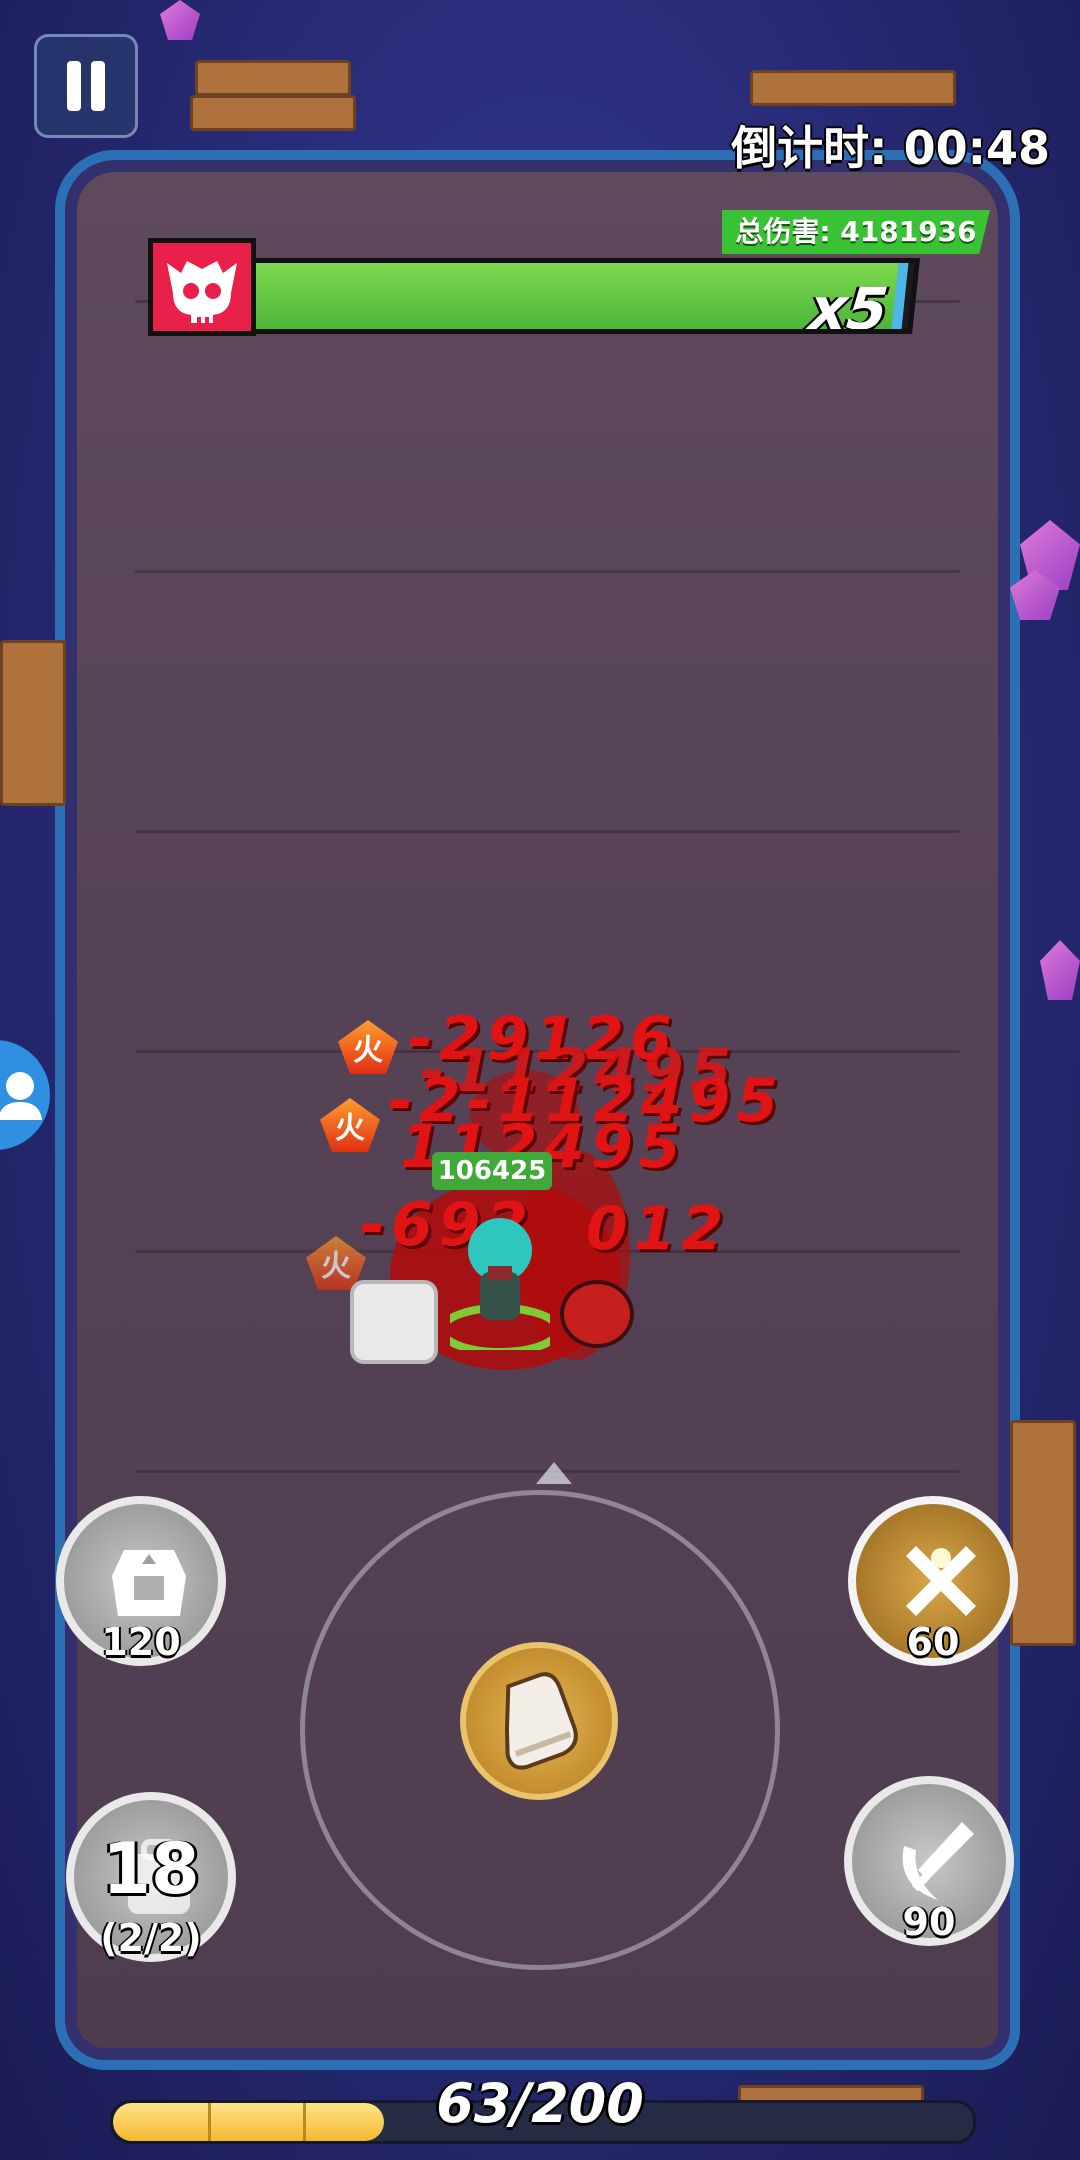  What do you see at coordinates (500, 1283) in the screenshot?
I see `player-character` at bounding box center [500, 1283].